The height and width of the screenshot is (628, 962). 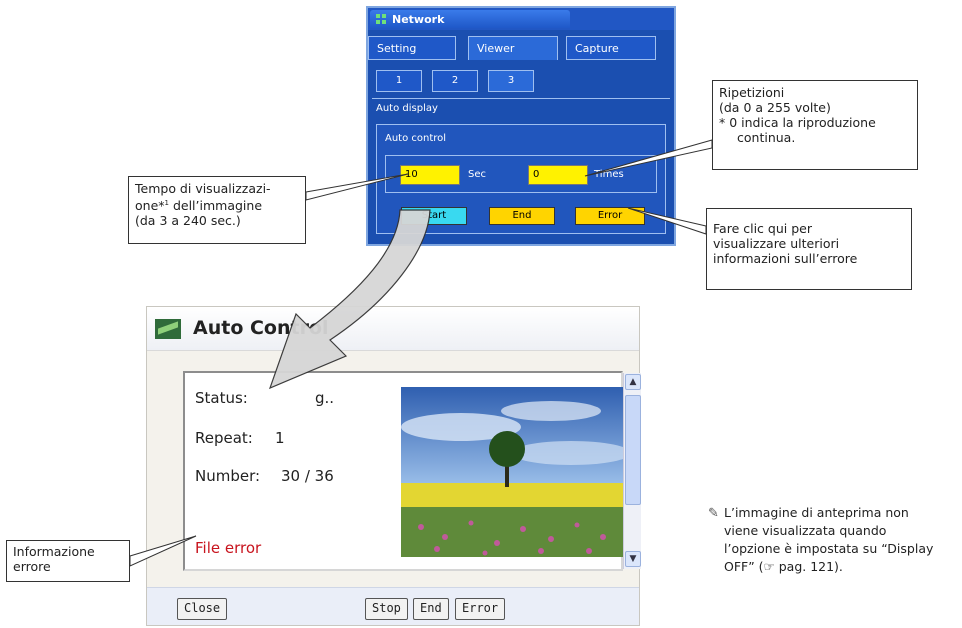 What do you see at coordinates (611, 48) in the screenshot?
I see `tab-capture: Capture` at bounding box center [611, 48].